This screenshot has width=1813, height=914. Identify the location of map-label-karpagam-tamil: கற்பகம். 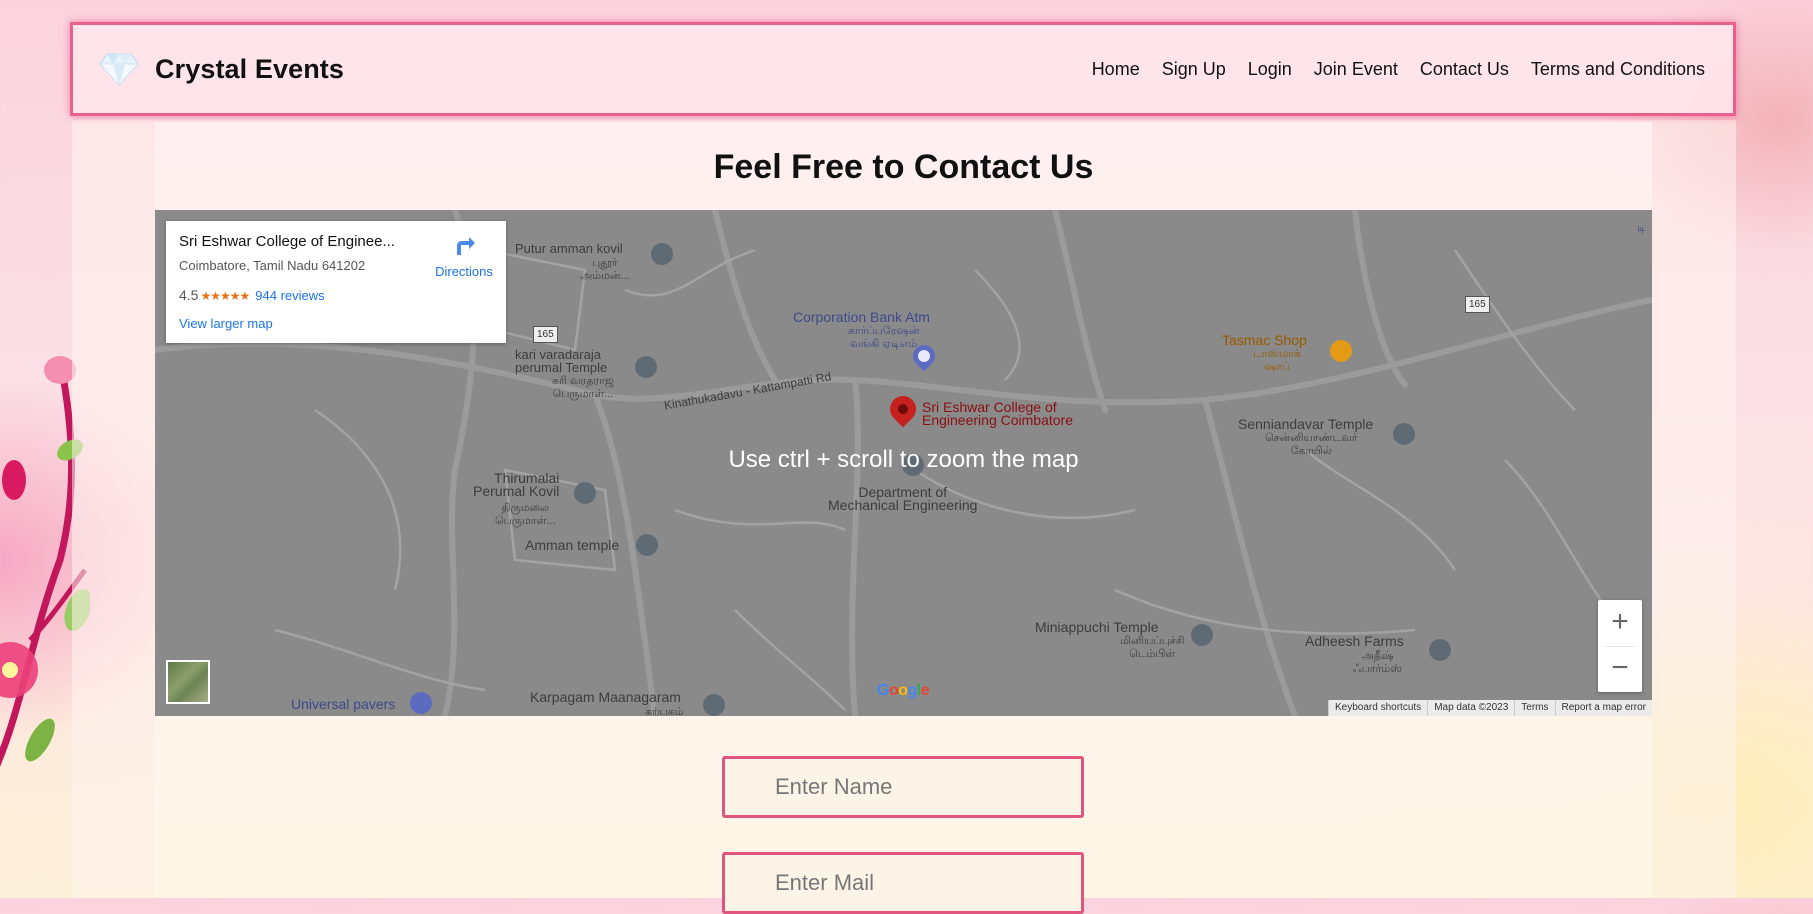
(664, 711).